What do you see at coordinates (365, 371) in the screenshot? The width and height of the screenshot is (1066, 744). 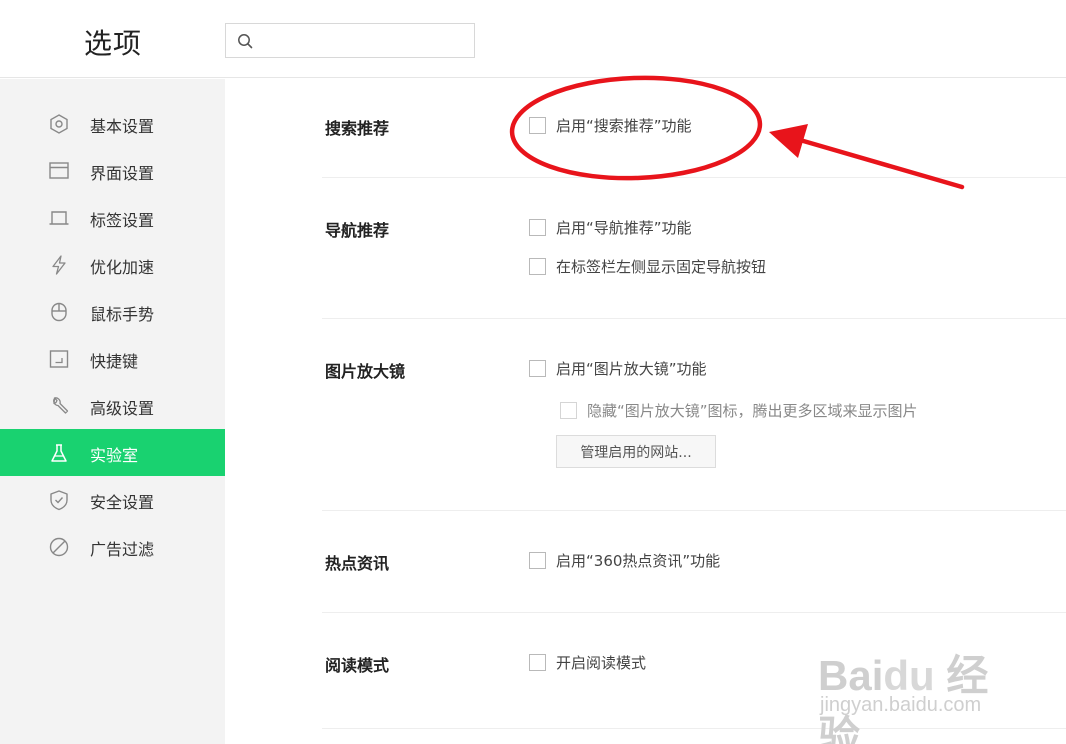 I see `section-title-image-magnifier: 图片放大镜` at bounding box center [365, 371].